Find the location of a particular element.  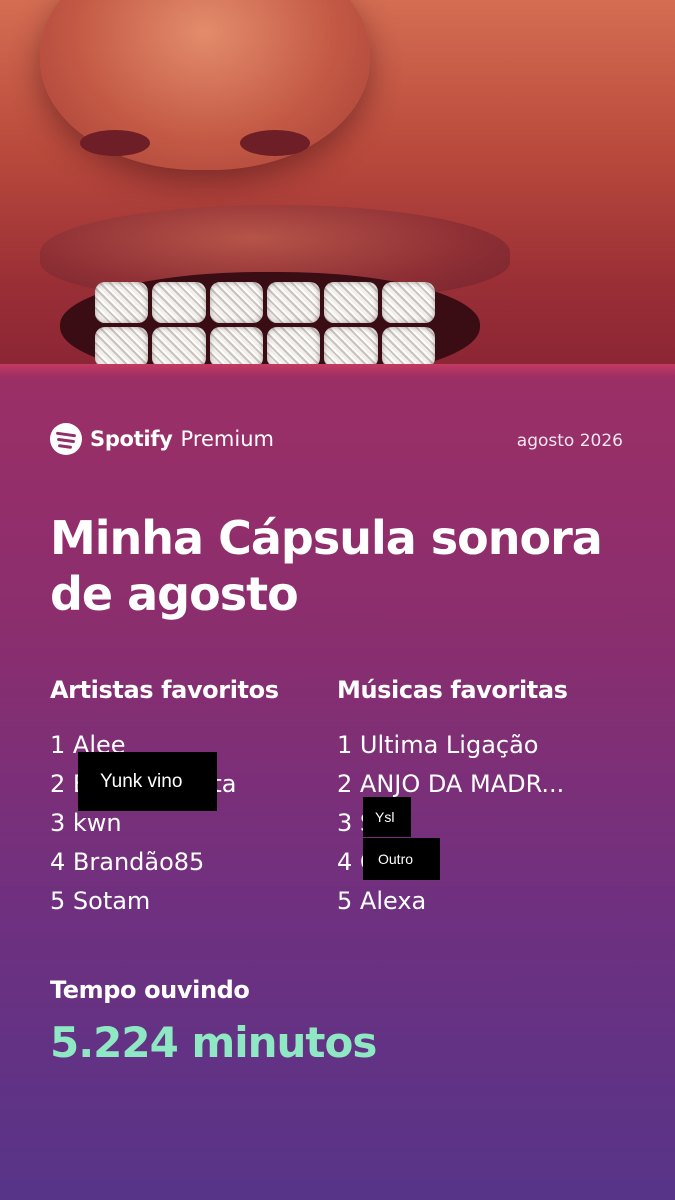

redaction-box: Yunk vino is located at coordinates (147, 781).